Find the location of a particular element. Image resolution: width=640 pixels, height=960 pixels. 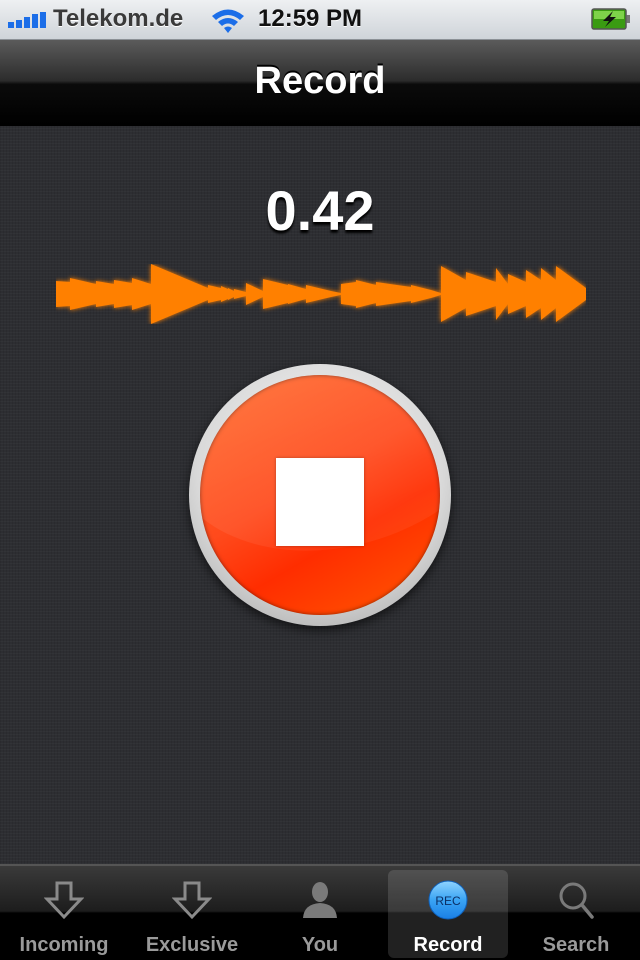

tab-label: You is located at coordinates (320, 945).